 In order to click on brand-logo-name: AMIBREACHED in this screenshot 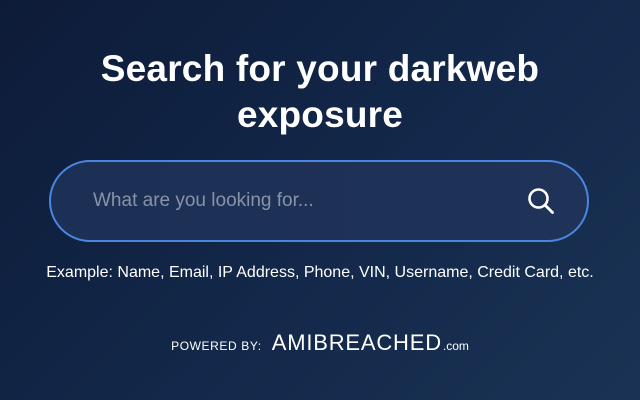, I will do `click(357, 343)`.